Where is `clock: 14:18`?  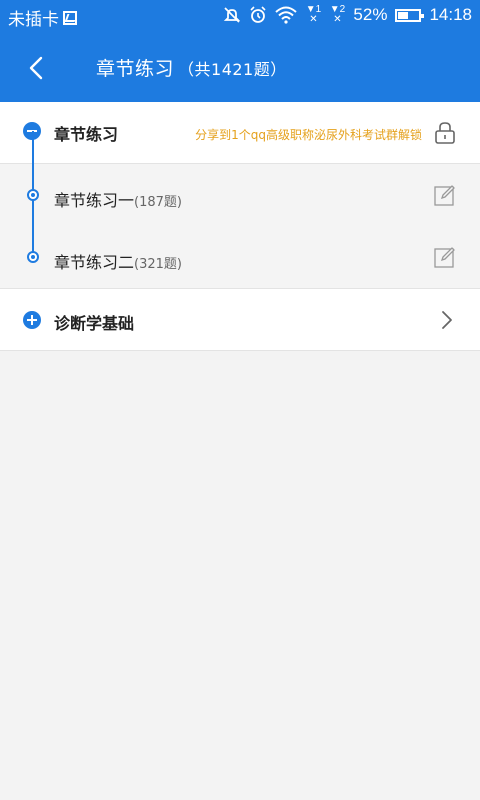 clock: 14:18 is located at coordinates (450, 14).